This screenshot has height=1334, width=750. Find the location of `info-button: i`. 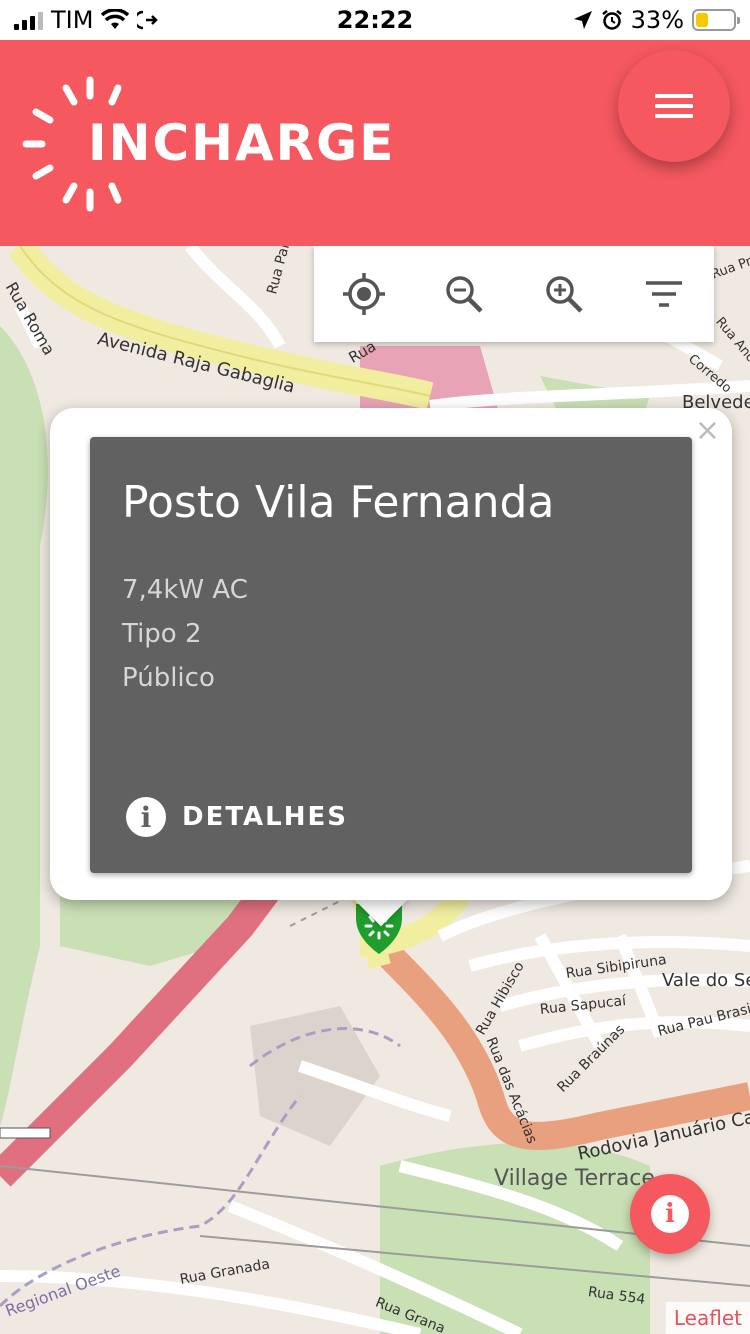

info-button: i is located at coordinates (670, 1214).